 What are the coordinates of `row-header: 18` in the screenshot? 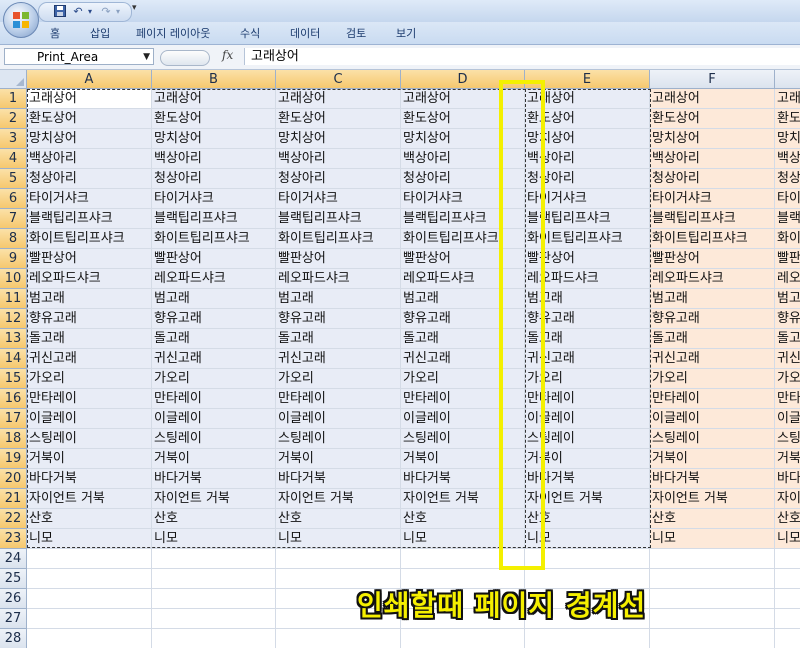 It's located at (13, 439).